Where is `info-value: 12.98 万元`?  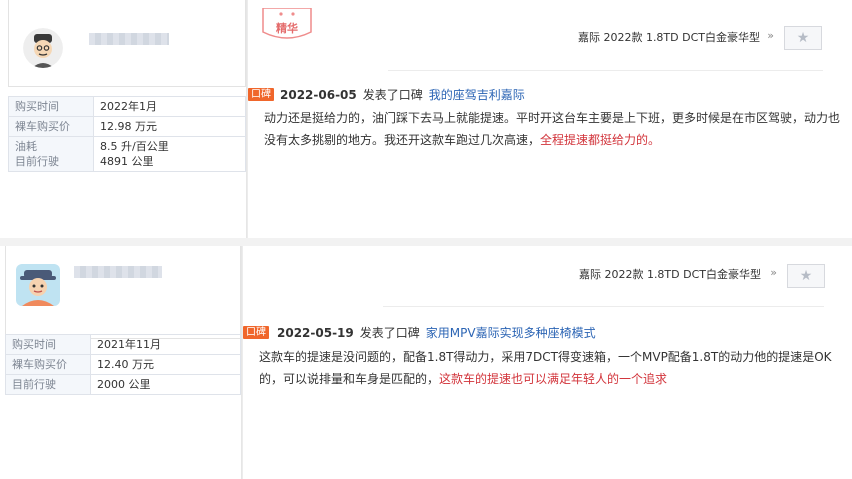 info-value: 12.98 万元 is located at coordinates (169, 126).